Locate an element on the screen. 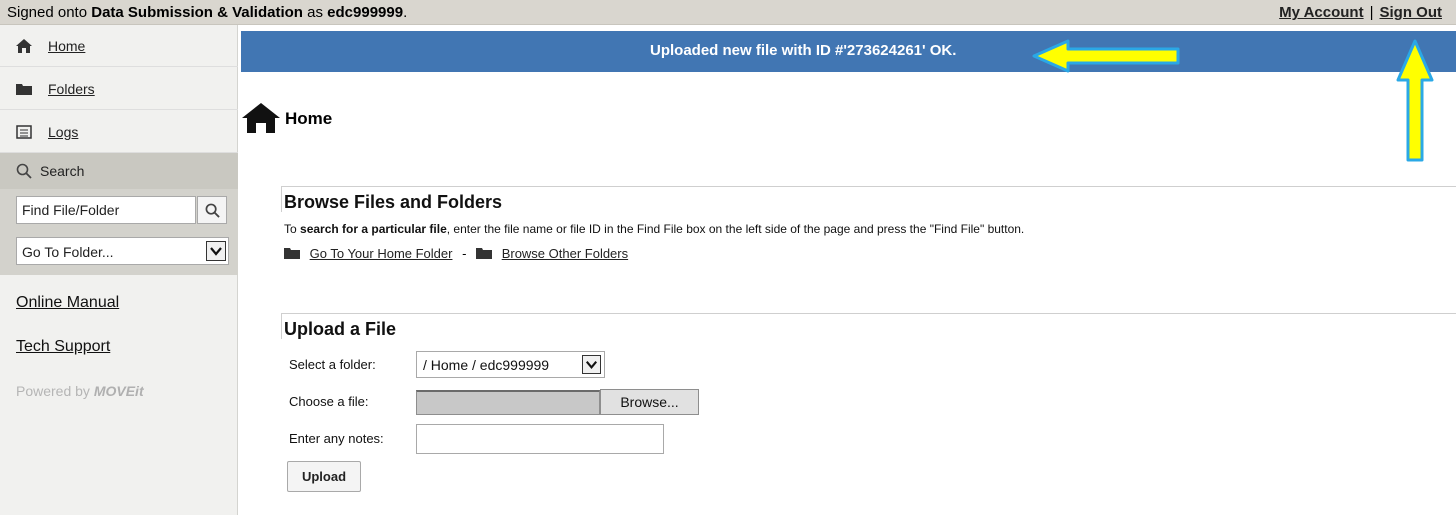 The width and height of the screenshot is (1456, 515). sidebar-item-home: Home is located at coordinates (119, 46).